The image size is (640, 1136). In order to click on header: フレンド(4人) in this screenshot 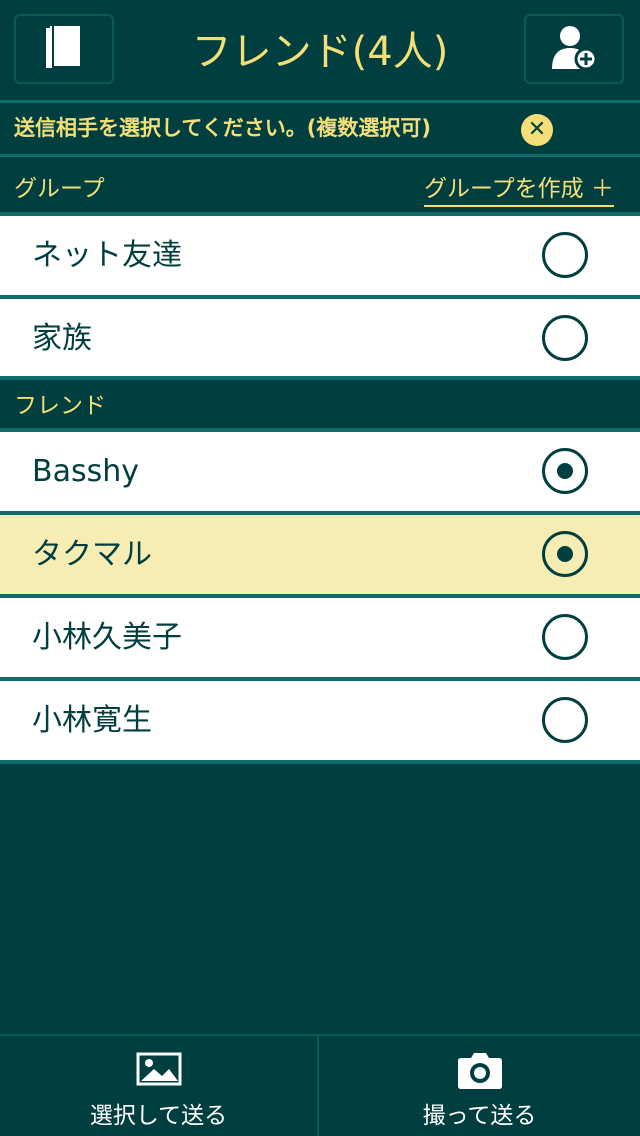, I will do `click(320, 50)`.